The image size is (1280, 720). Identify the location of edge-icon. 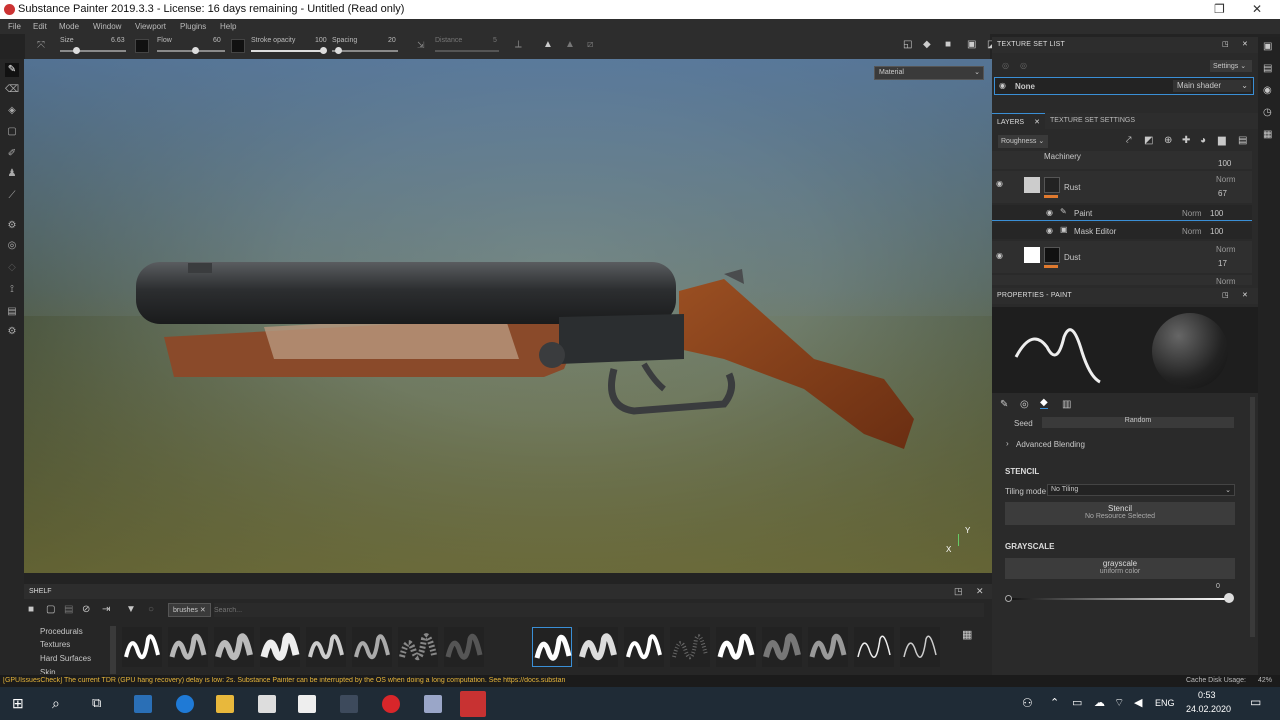
(185, 704).